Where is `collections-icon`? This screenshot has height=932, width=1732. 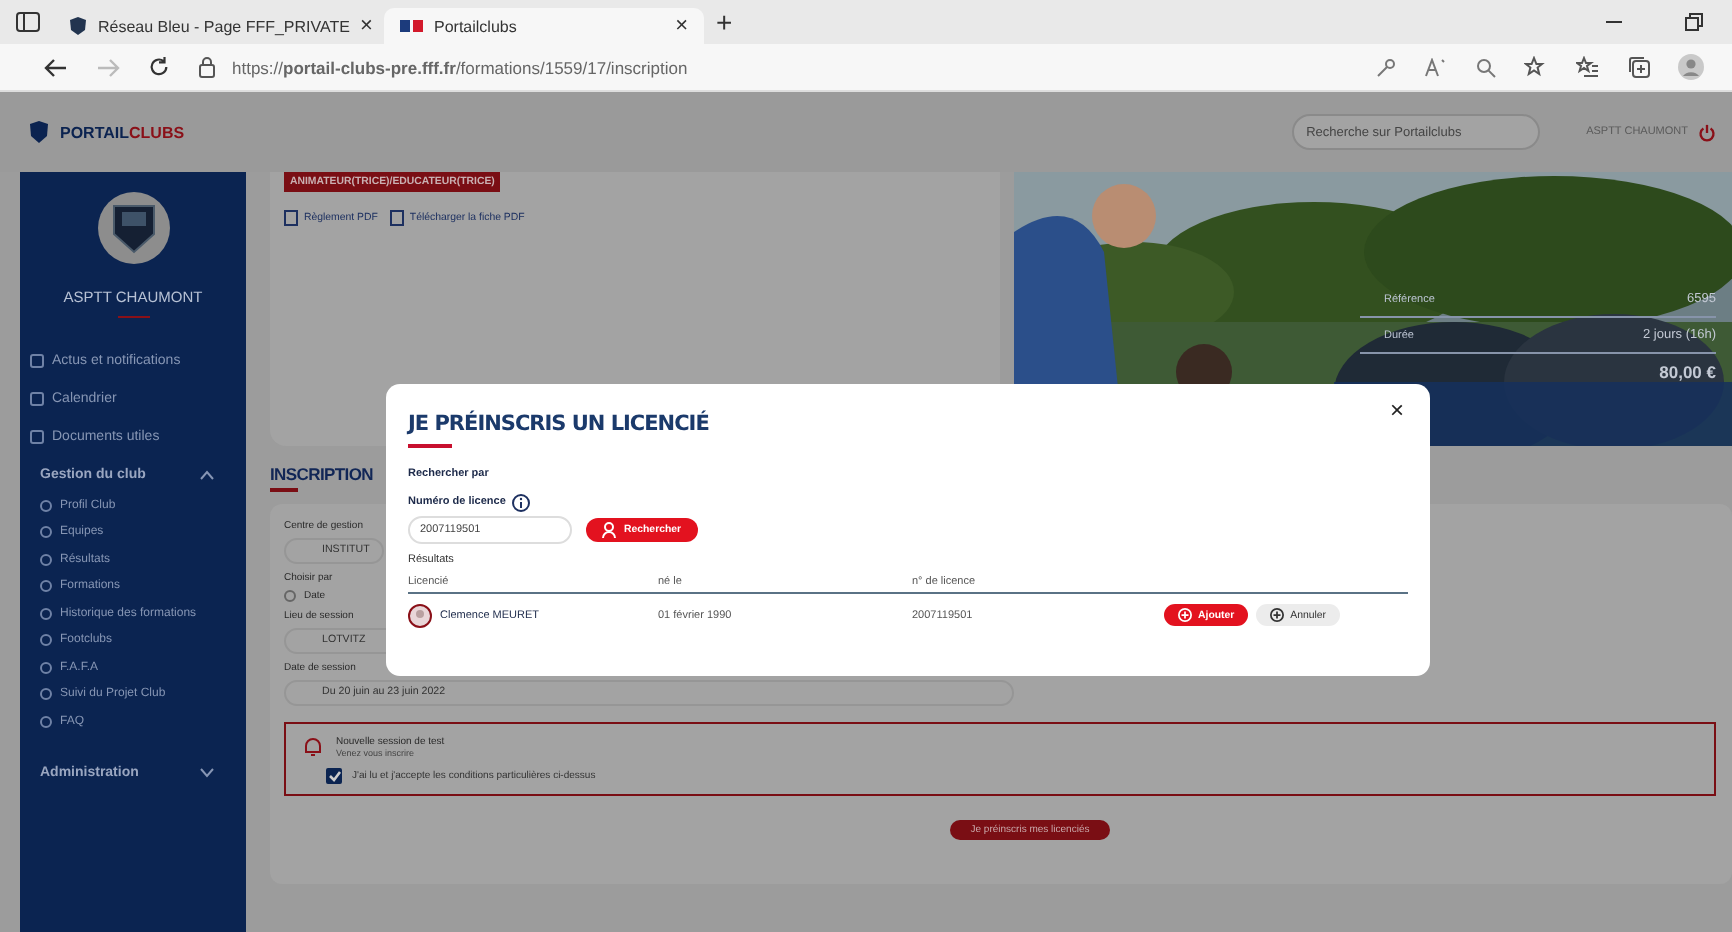 collections-icon is located at coordinates (1639, 67).